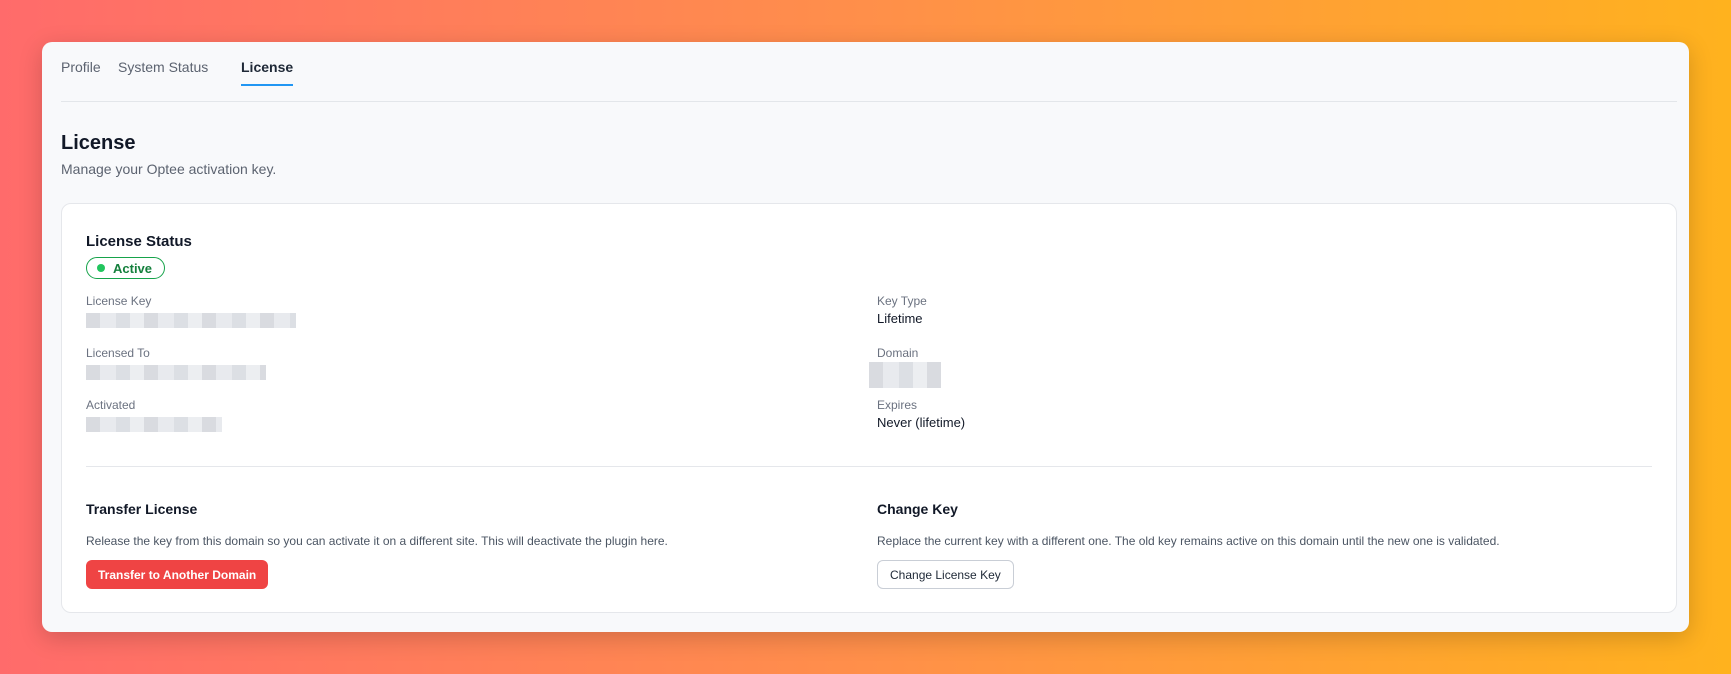 Image resolution: width=1731 pixels, height=674 pixels. Describe the element at coordinates (163, 71) in the screenshot. I see `tab-system-status: System Status` at that location.